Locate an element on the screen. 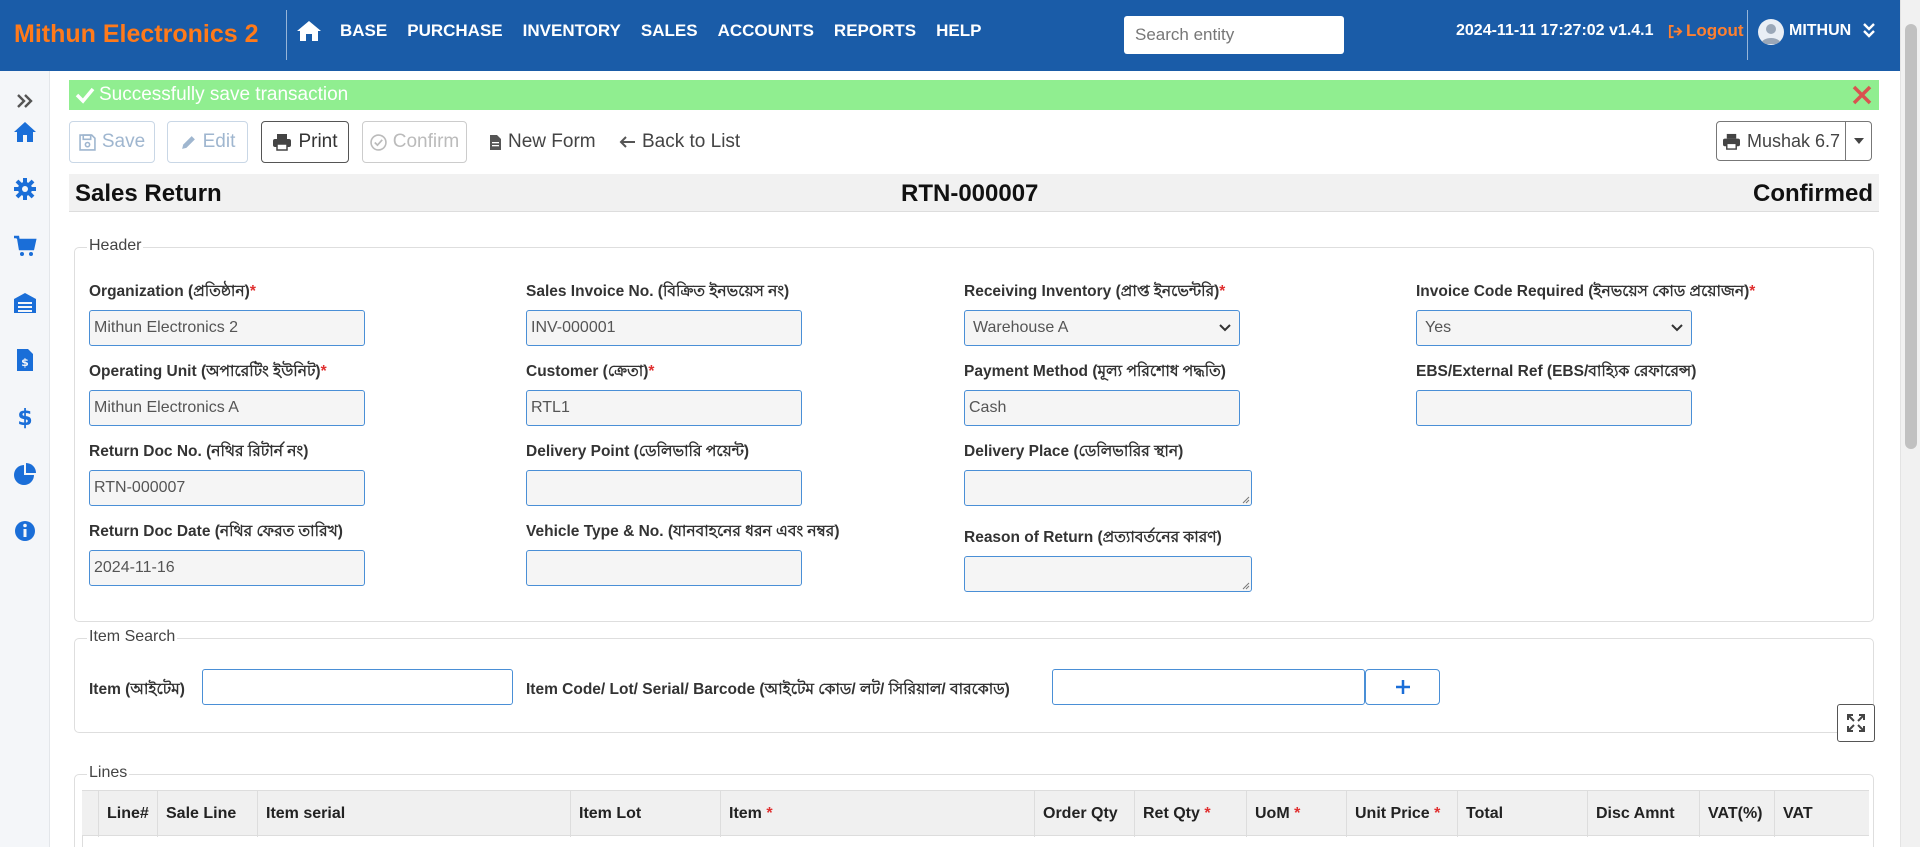 The width and height of the screenshot is (1920, 847). col-unit-price: Unit Price * is located at coordinates (1401, 814).